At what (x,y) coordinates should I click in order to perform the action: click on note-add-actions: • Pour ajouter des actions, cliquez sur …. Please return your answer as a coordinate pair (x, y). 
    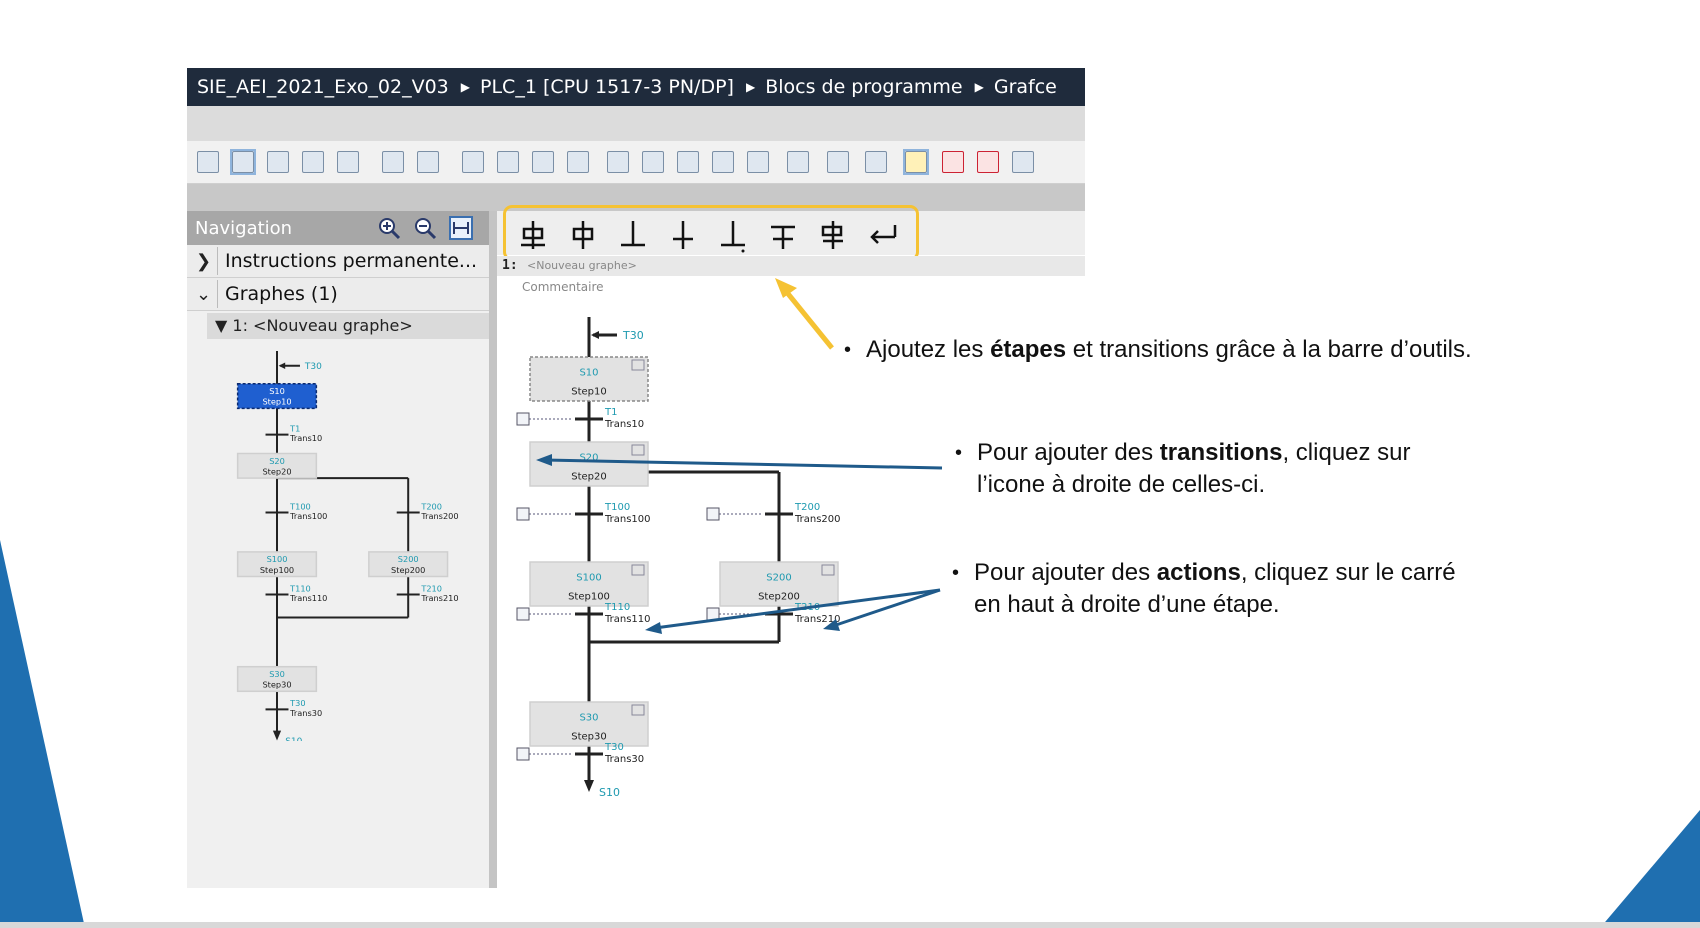
    Looking at the image, I should click on (1204, 588).